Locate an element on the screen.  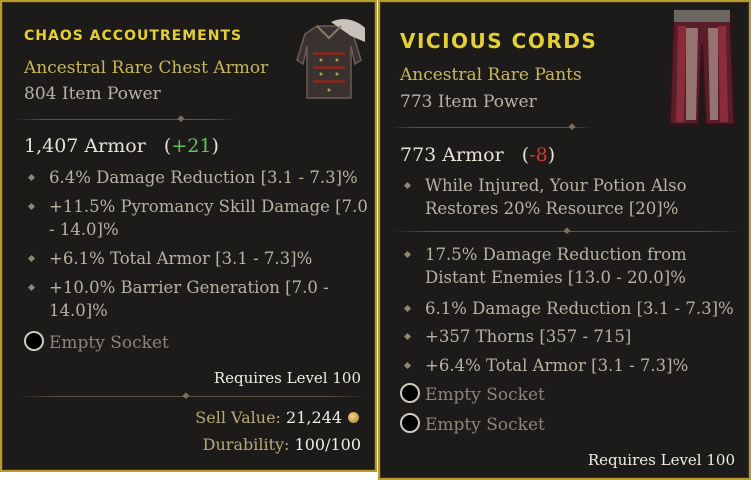
chest-armor-icon is located at coordinates (330, 59).